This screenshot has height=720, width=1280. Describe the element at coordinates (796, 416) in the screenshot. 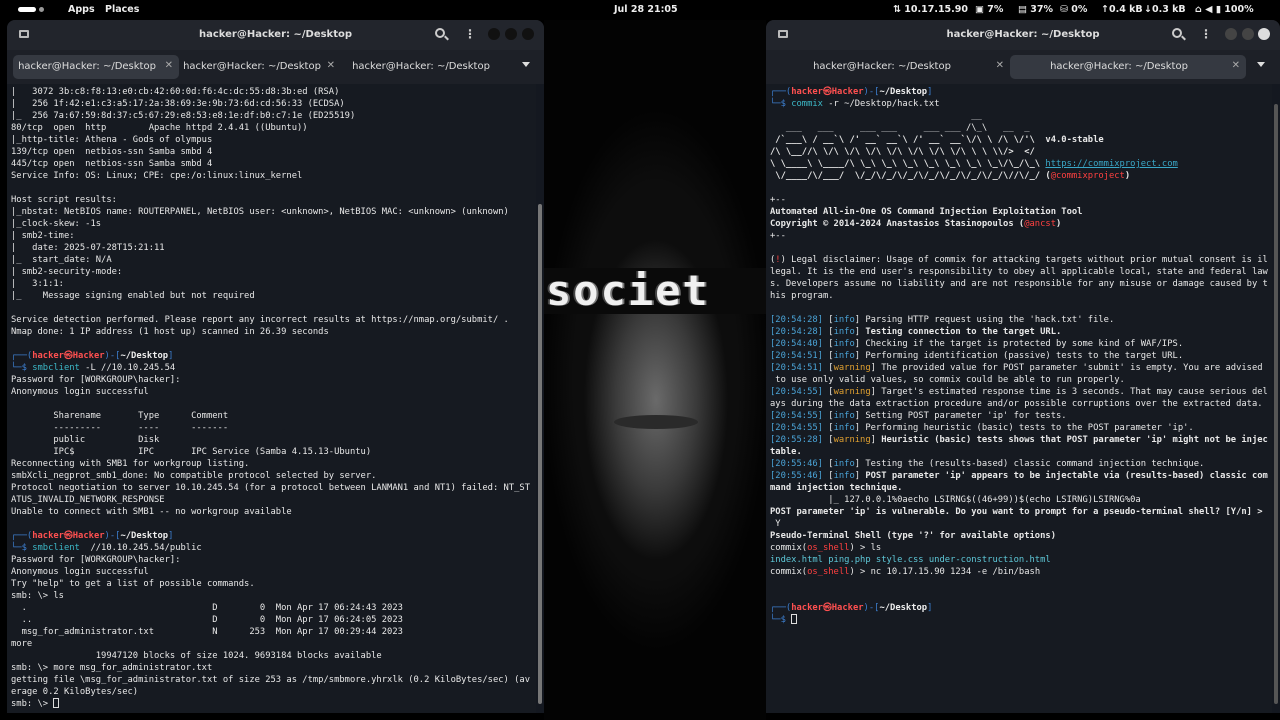

I see `terminal-text: [20:54:55]` at that location.